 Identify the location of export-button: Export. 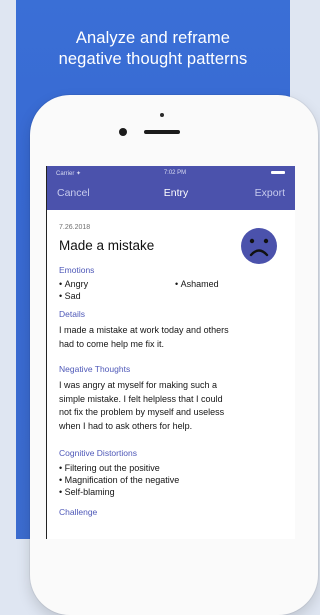
(270, 193).